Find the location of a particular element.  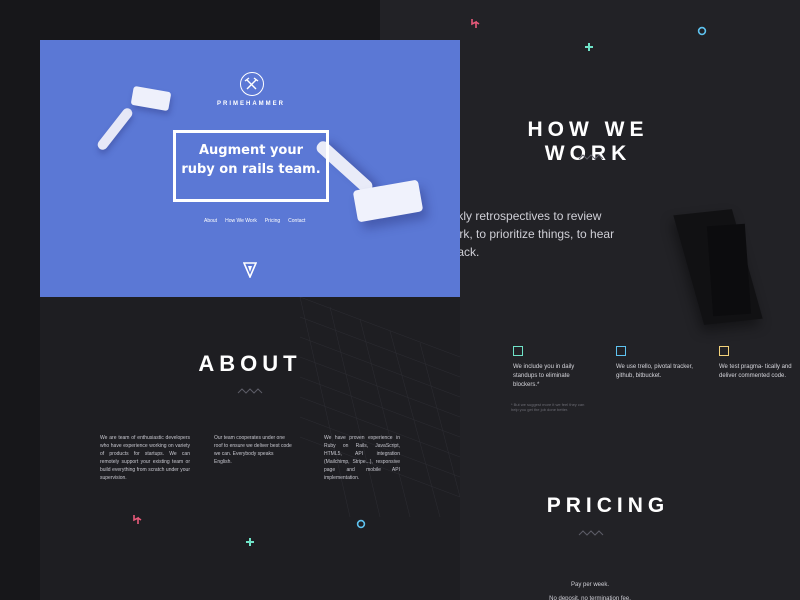

nav-link-contact: Contact is located at coordinates (296, 221).